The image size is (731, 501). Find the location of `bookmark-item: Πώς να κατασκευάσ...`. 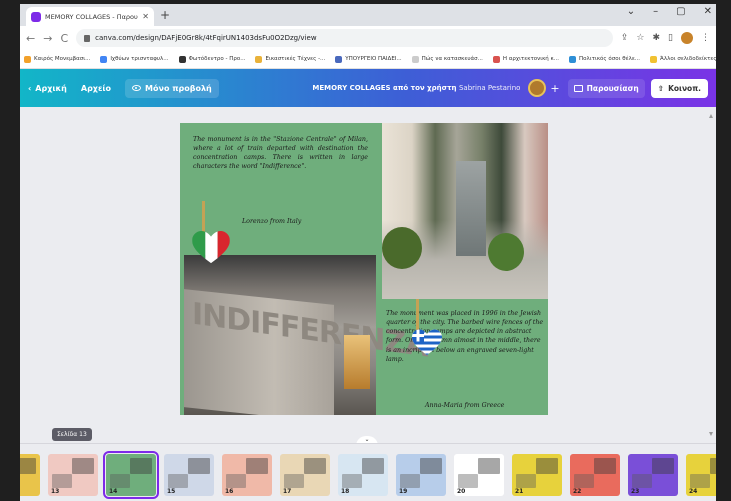

bookmark-item: Πώς να κατασκευάσ... is located at coordinates (447, 59).